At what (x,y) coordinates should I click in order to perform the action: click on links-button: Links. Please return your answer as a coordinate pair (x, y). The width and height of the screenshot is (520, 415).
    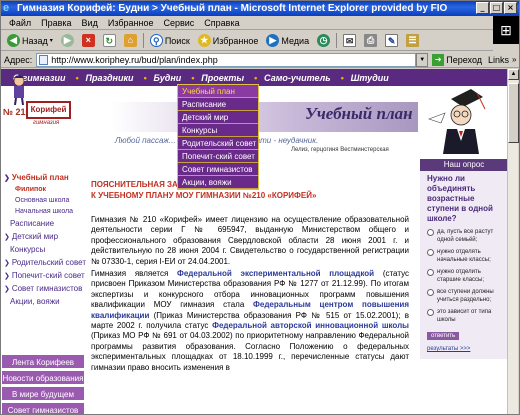
    Looking at the image, I should click on (498, 60).